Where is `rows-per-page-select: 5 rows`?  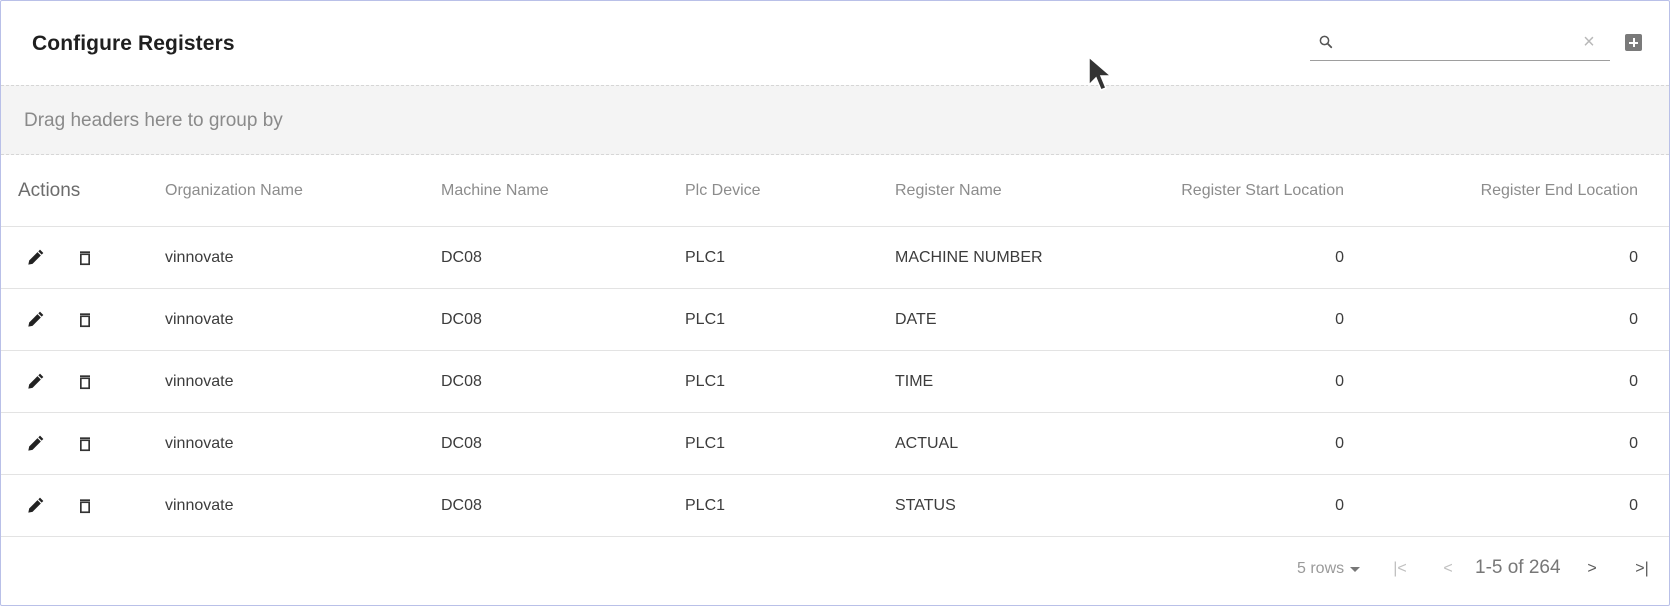 rows-per-page-select: 5 rows is located at coordinates (1329, 569).